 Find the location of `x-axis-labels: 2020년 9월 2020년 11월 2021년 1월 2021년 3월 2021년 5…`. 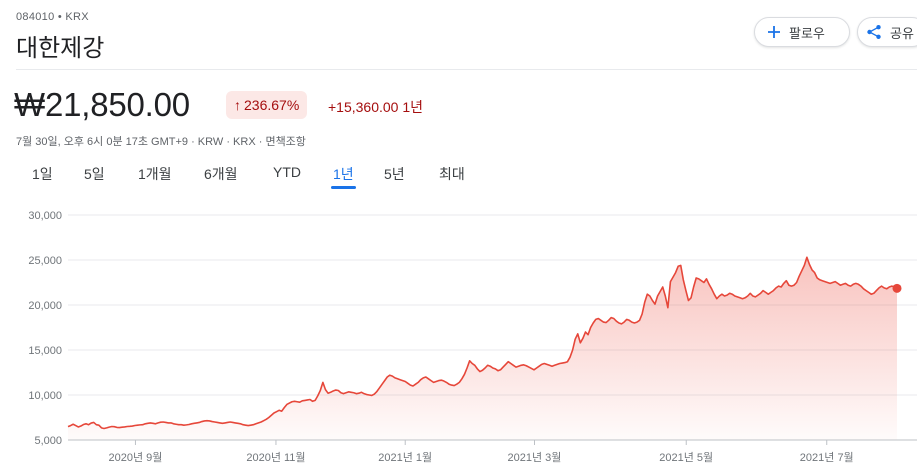

x-axis-labels: 2020년 9월 2020년 11월 2021년 1월 2021년 3월 2021년 5… is located at coordinates (481, 452).